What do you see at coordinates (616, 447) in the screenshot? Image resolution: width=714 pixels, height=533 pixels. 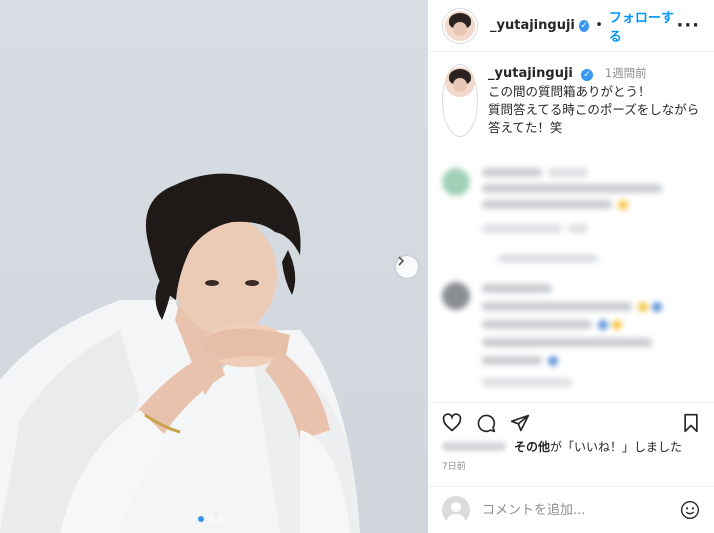 I see `likes-suffix: が「いいね！」しました` at bounding box center [616, 447].